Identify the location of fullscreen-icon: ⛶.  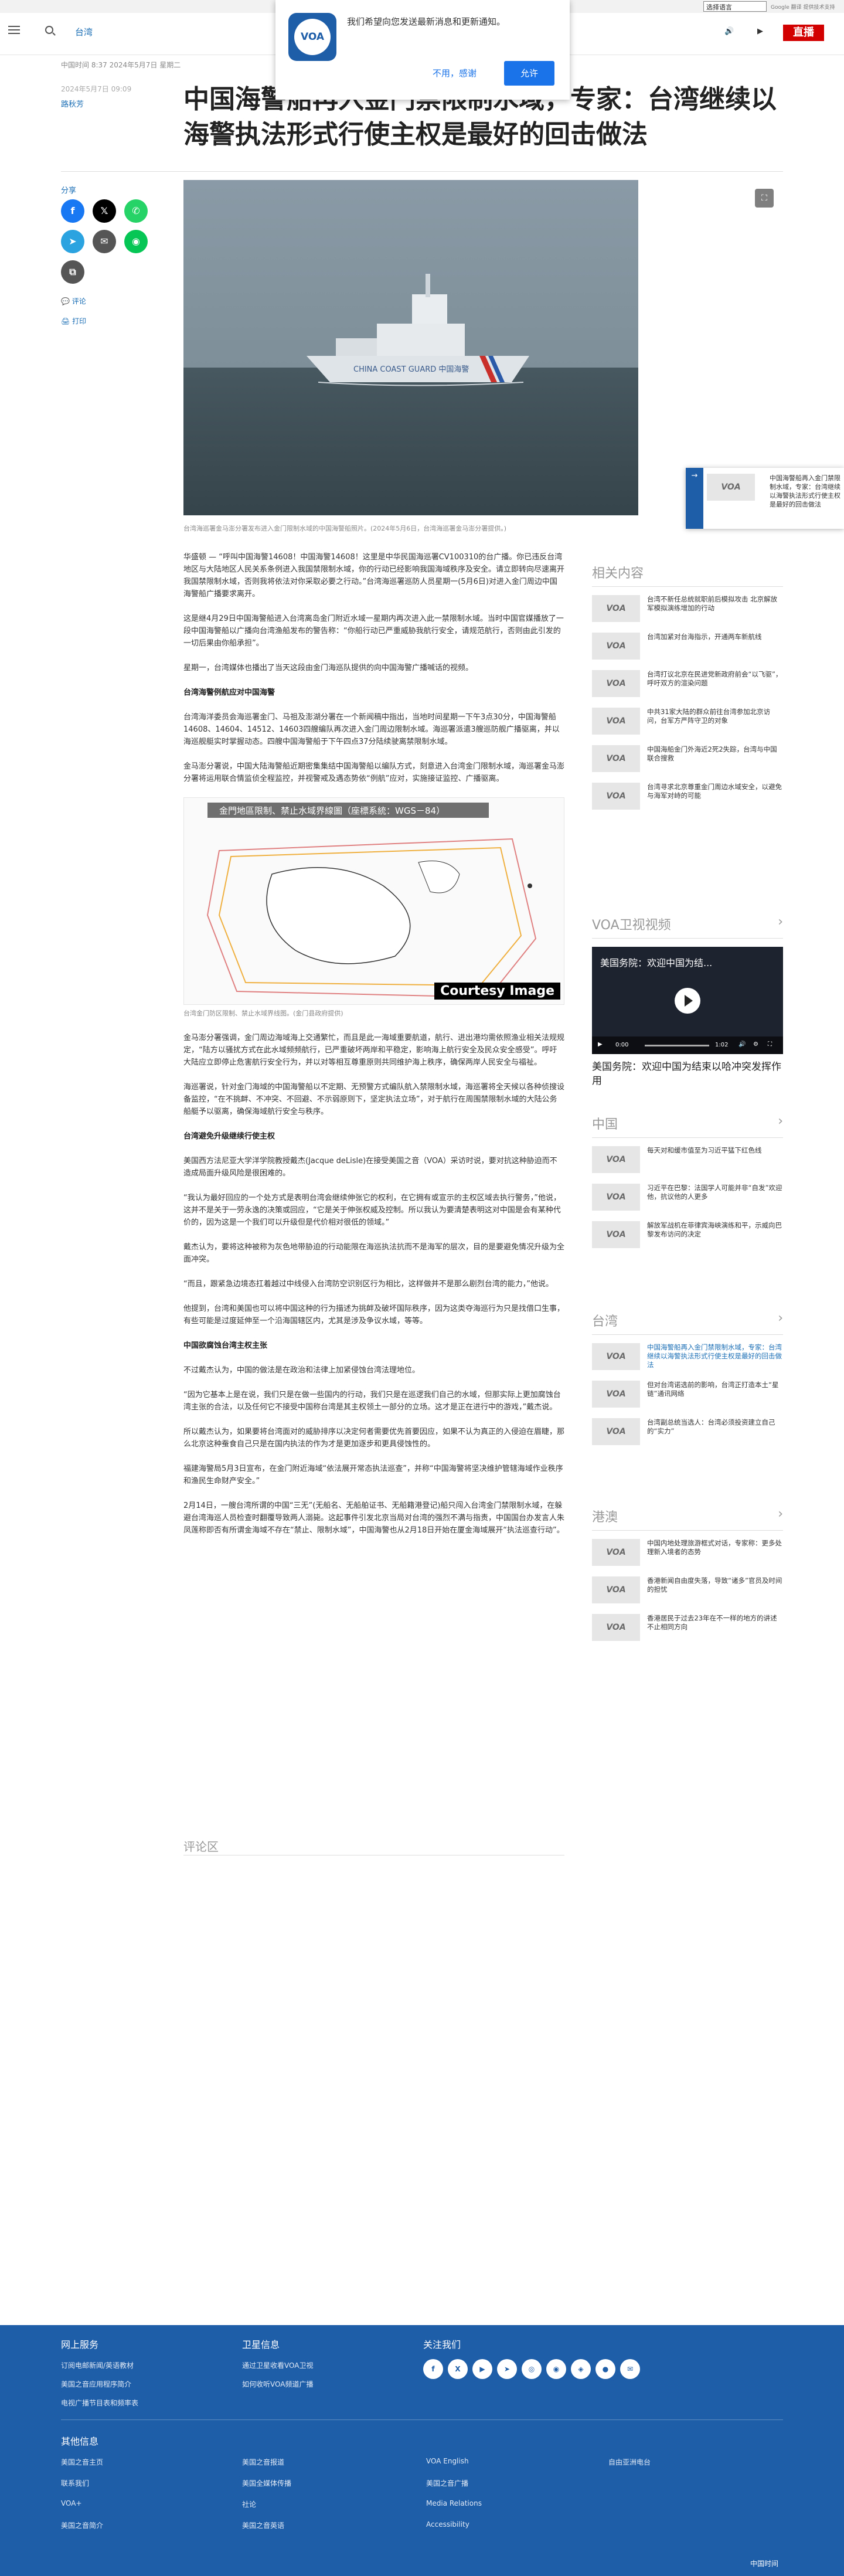
(765, 198).